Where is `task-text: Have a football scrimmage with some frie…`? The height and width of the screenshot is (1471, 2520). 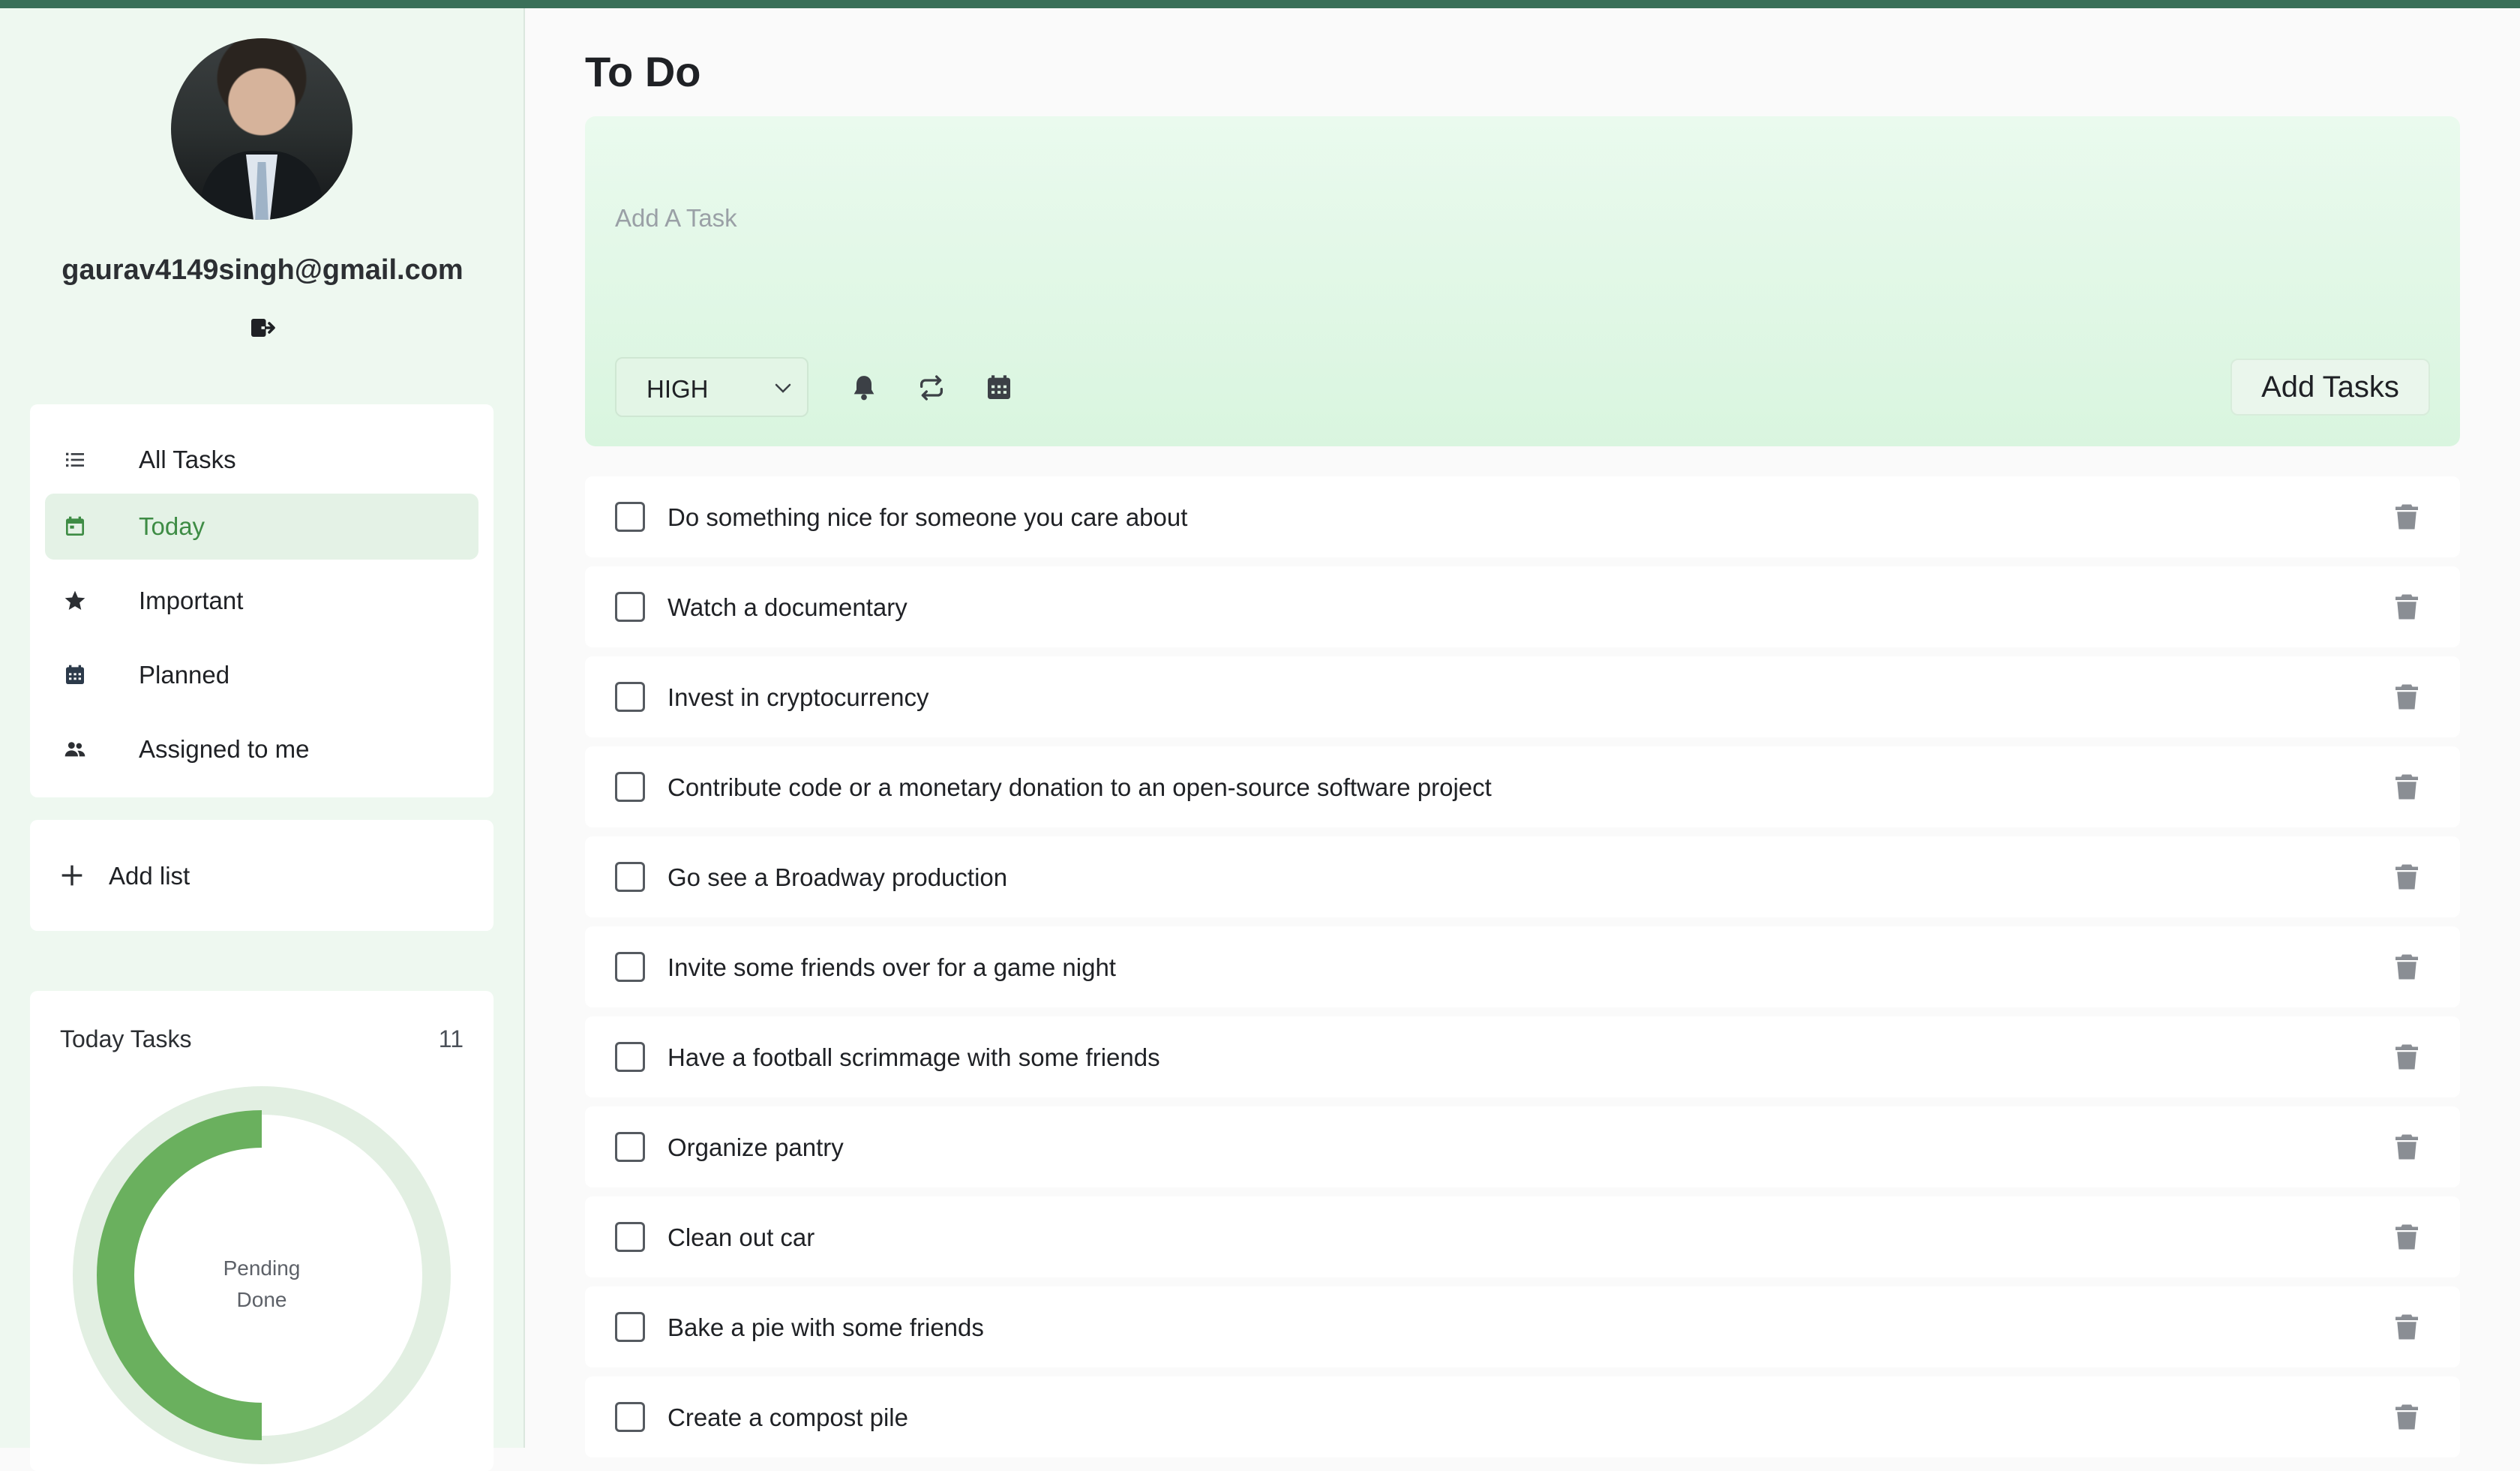 task-text: Have a football scrimmage with some frie… is located at coordinates (914, 1057).